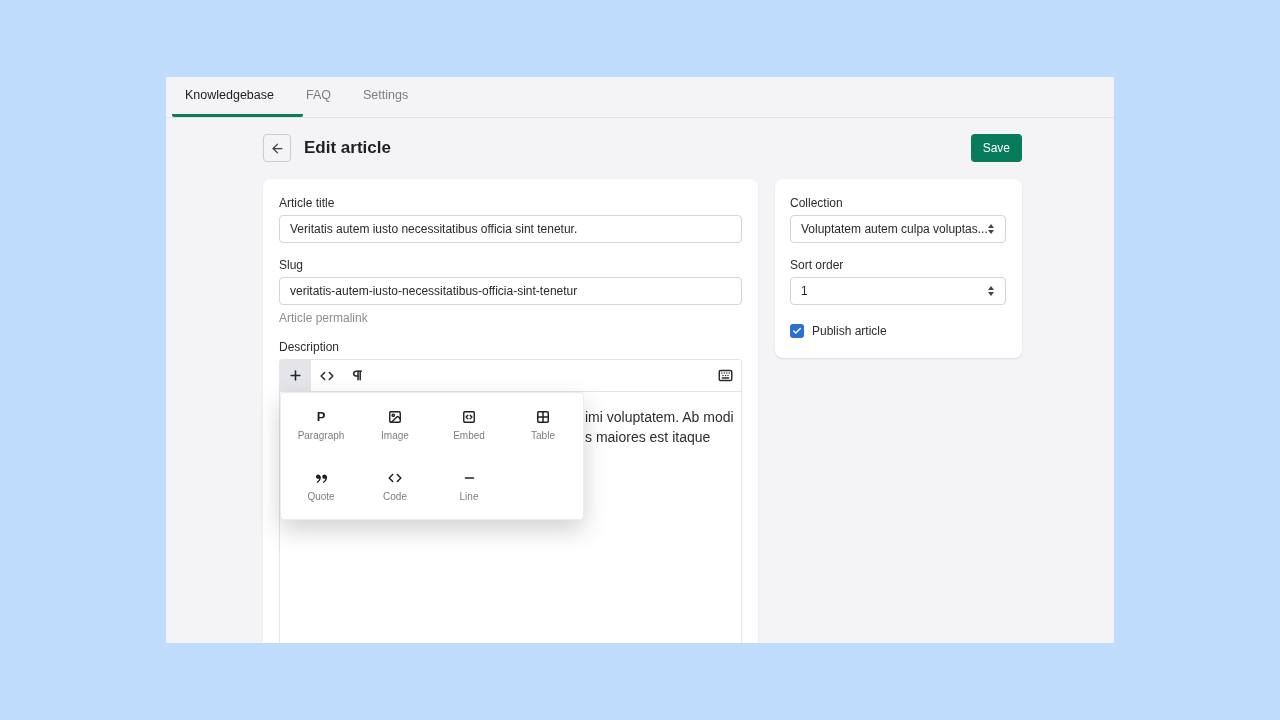  I want to click on insert-menu-item: P Paragraph, so click(321, 430).